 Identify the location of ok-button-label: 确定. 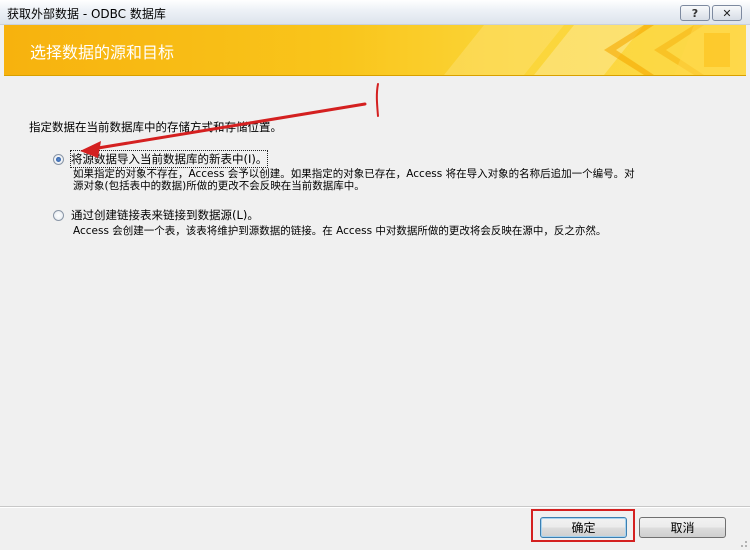
(583, 528).